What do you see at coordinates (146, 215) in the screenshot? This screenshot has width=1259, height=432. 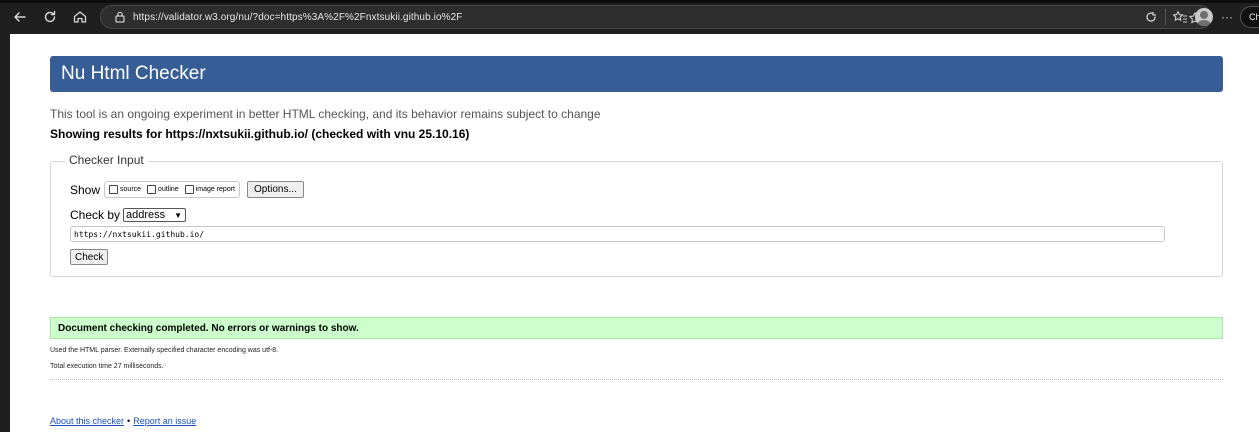 I see `check-by-selected-value: address` at bounding box center [146, 215].